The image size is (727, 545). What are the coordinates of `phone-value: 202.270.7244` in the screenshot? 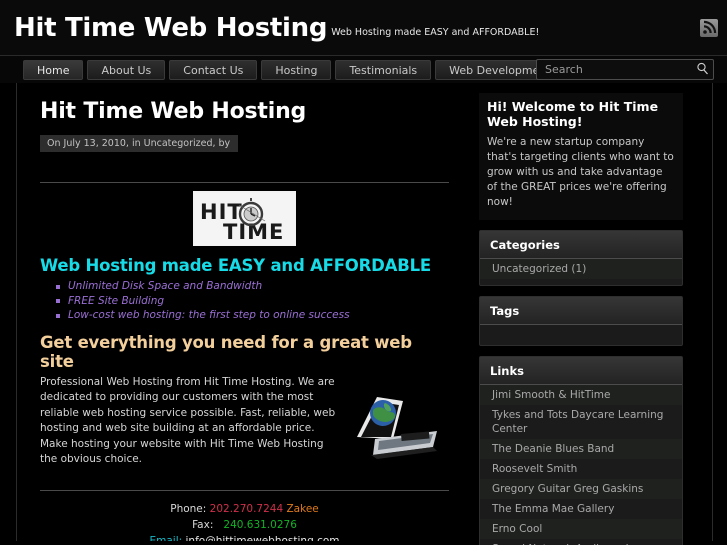 It's located at (246, 508).